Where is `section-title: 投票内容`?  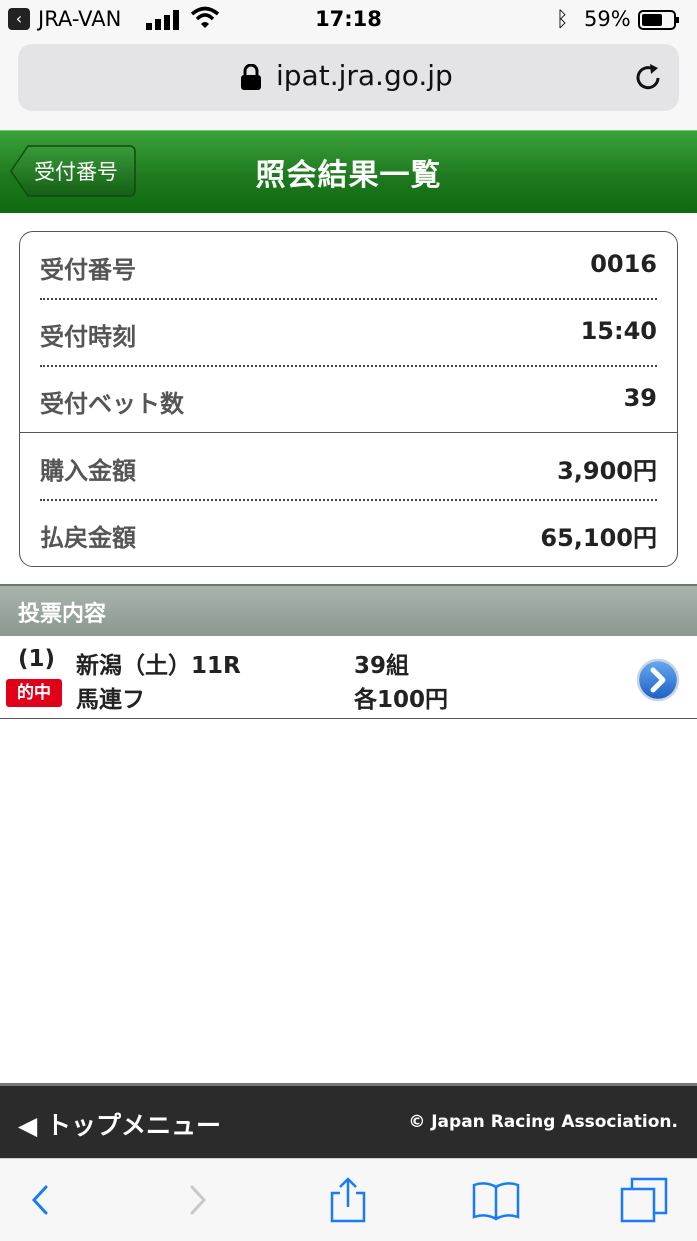
section-title: 投票内容 is located at coordinates (62, 614).